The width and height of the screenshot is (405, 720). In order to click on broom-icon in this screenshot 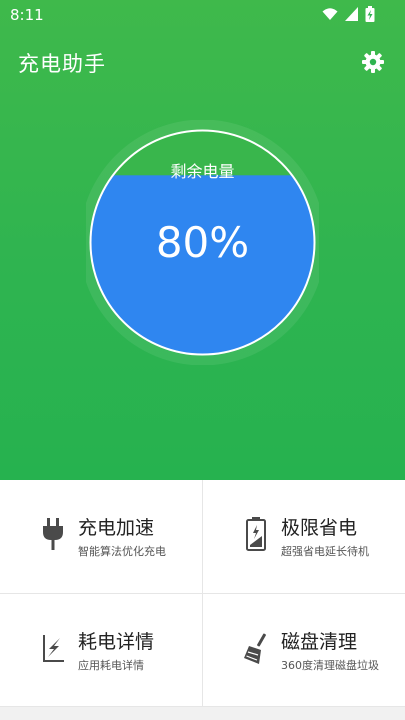, I will do `click(256, 648)`.